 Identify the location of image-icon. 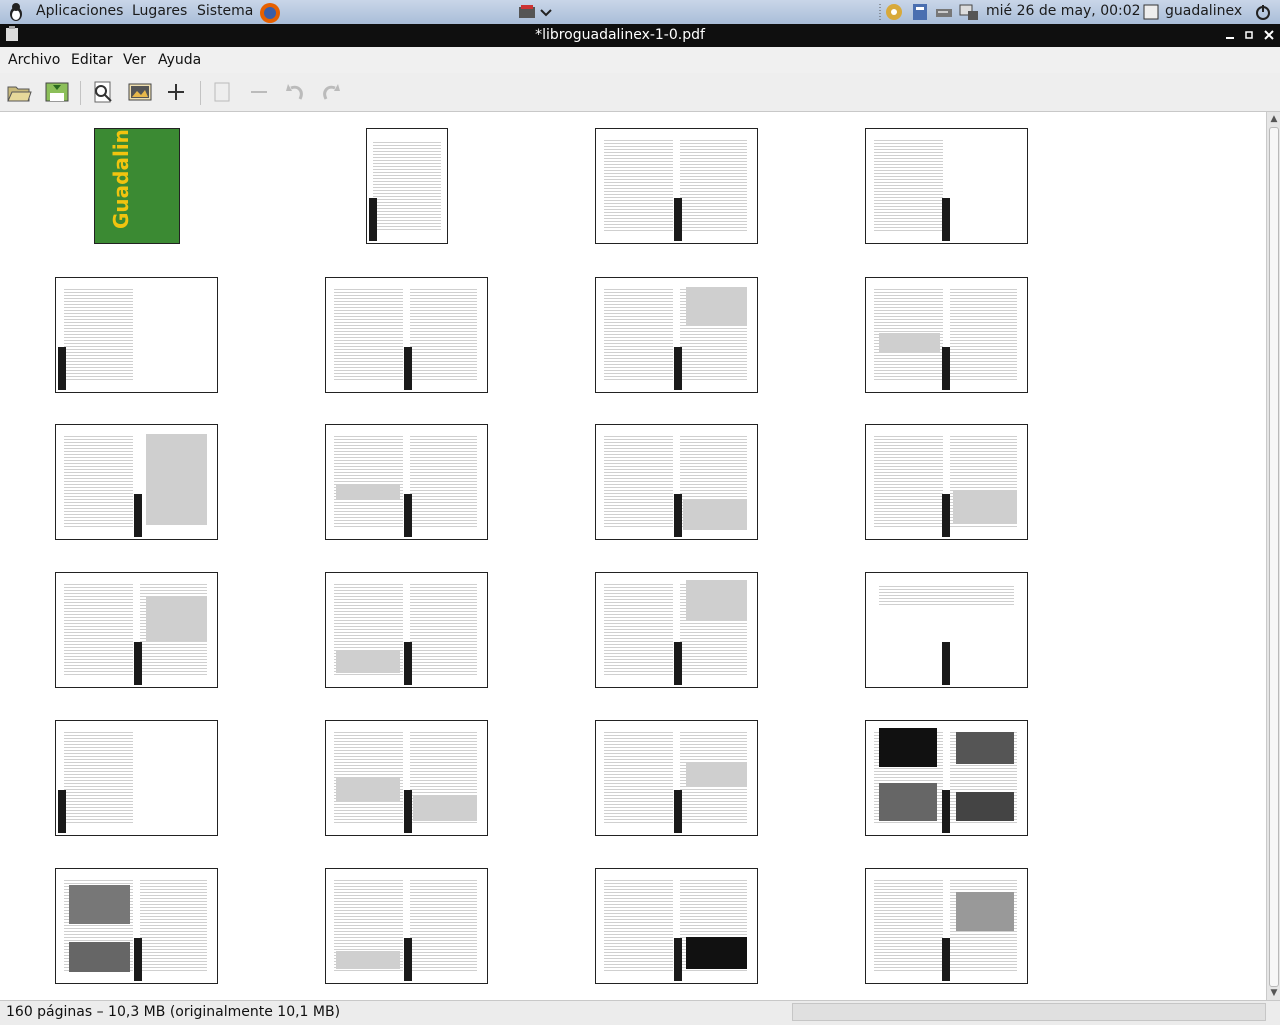
(140, 92).